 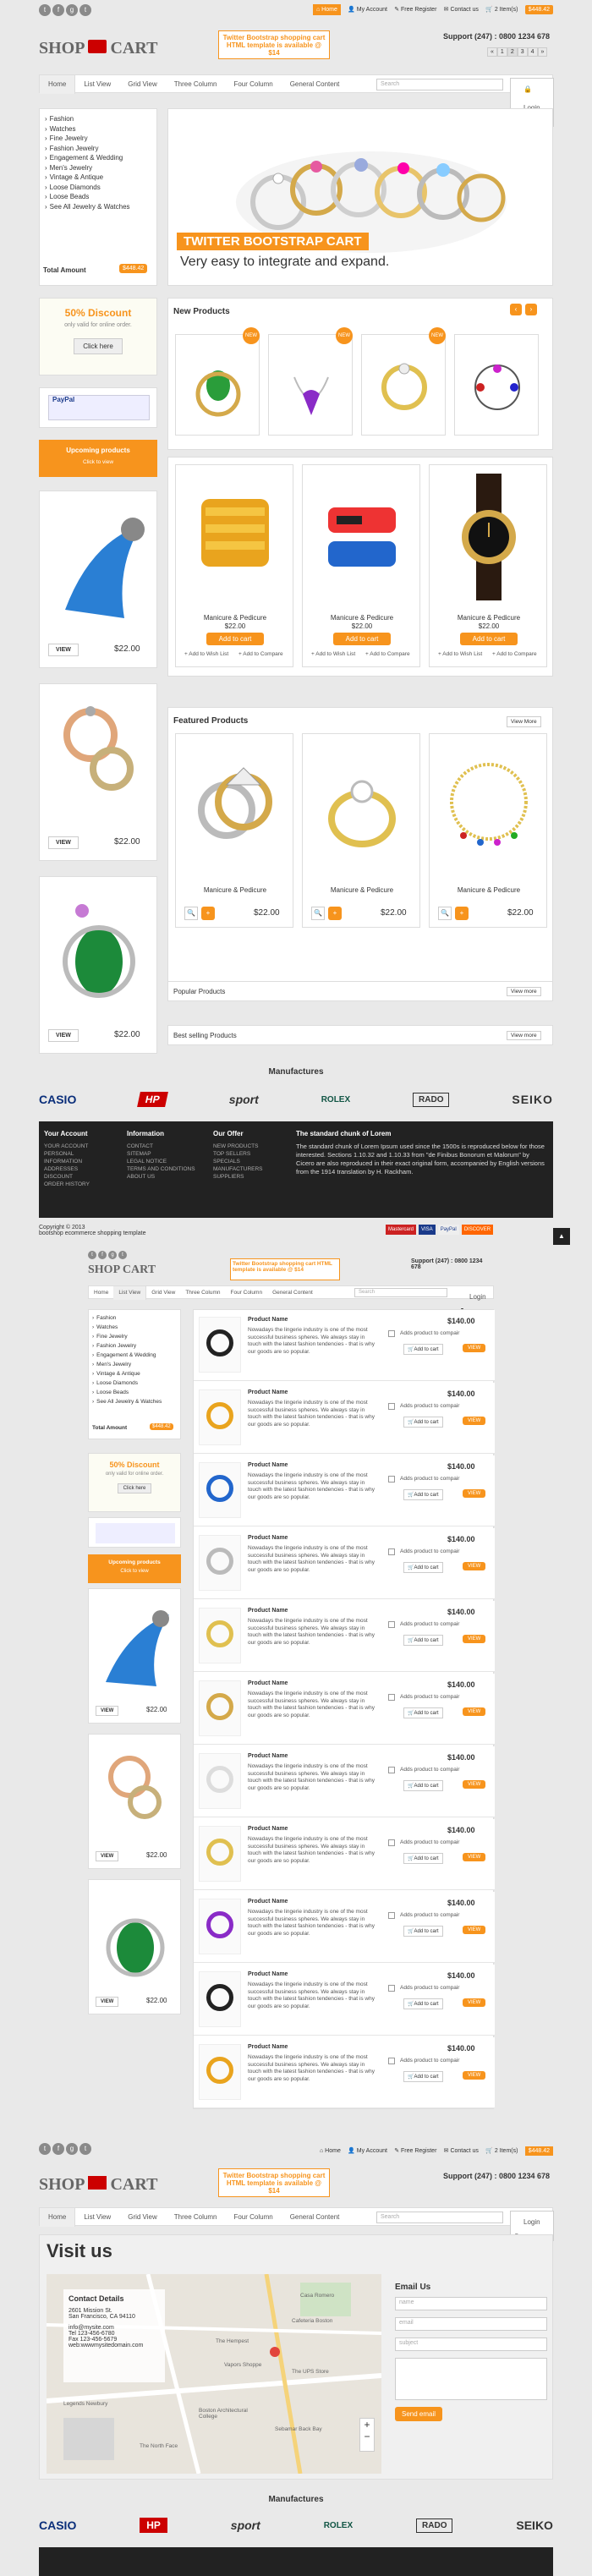 I want to click on page-4: 4, so click(x=533, y=52).